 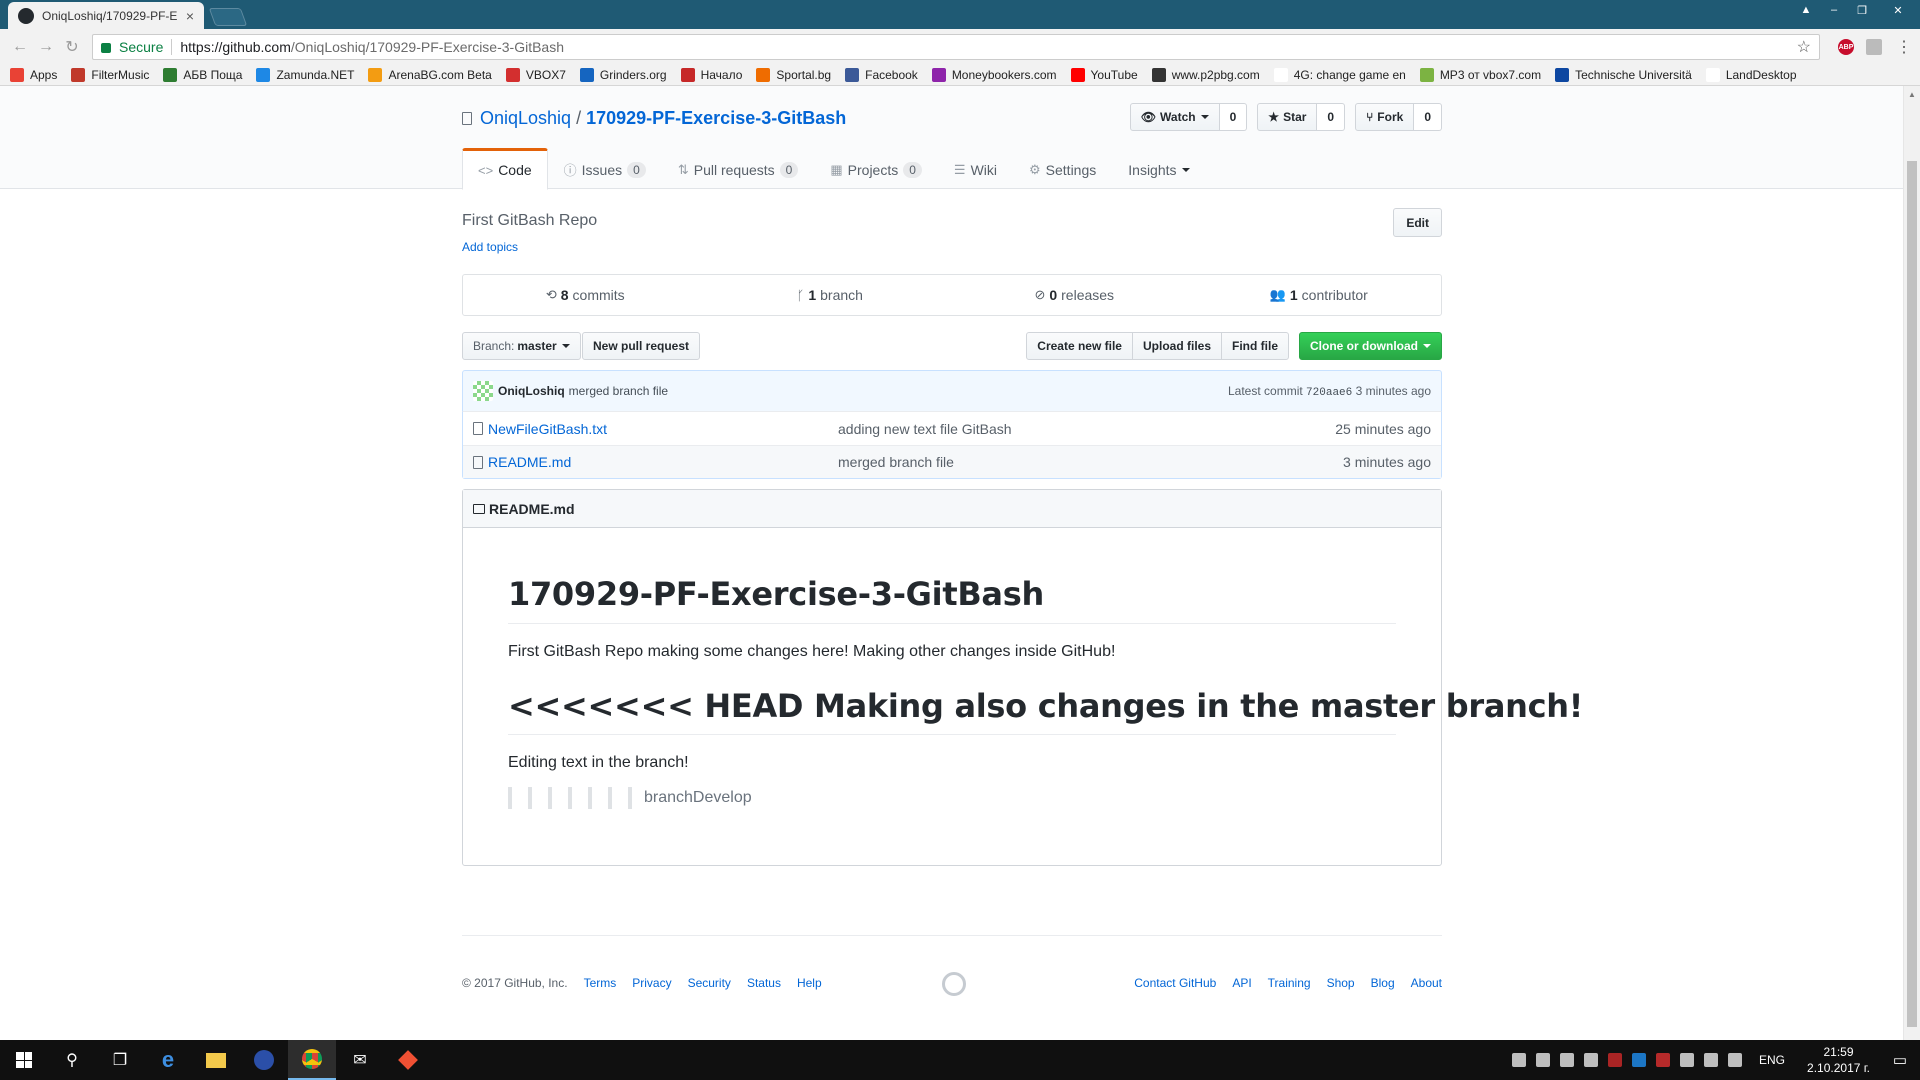 What do you see at coordinates (305, 75) in the screenshot?
I see `bookmark-item: Zamunda.NET` at bounding box center [305, 75].